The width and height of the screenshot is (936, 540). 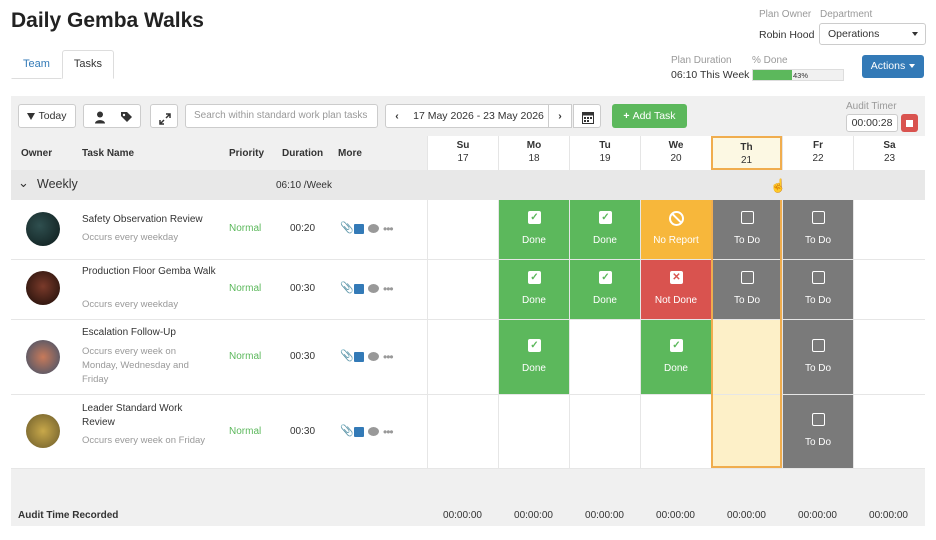 I want to click on expand-button, so click(x=164, y=116).